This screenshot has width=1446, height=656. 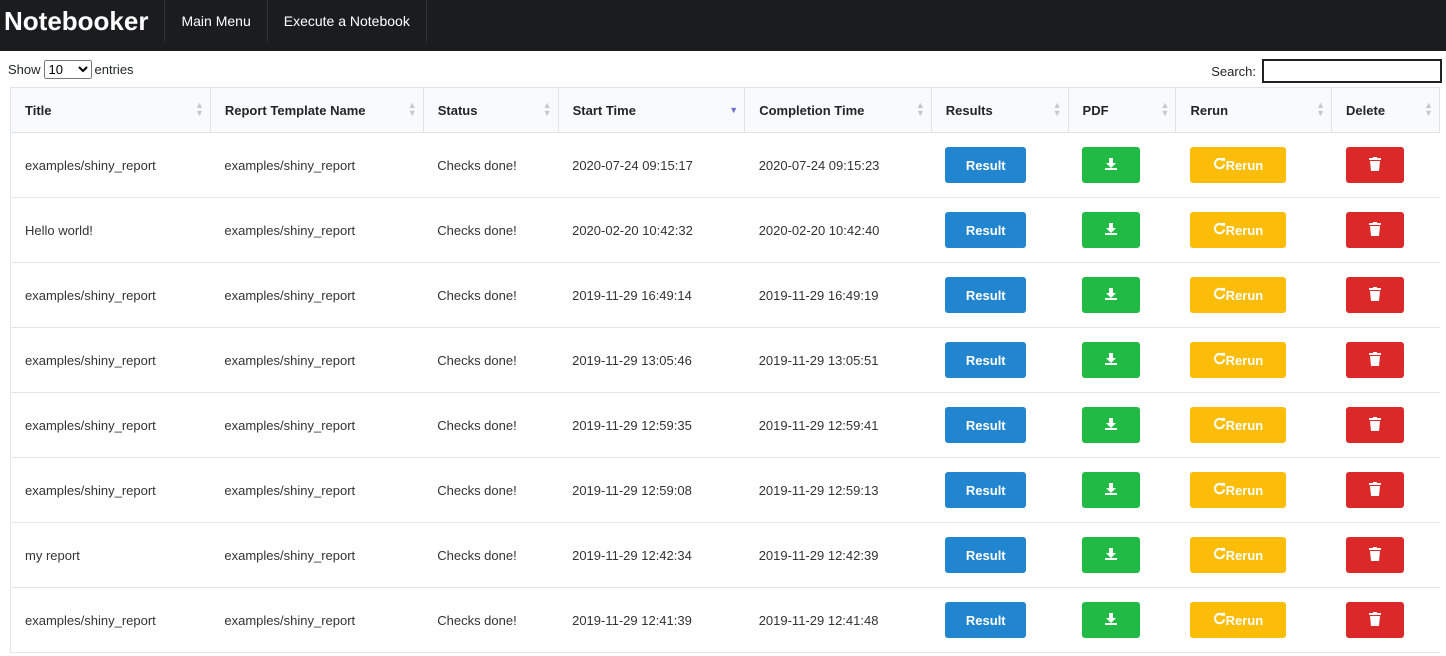 I want to click on brand-logo: Notebooker, so click(x=83, y=21).